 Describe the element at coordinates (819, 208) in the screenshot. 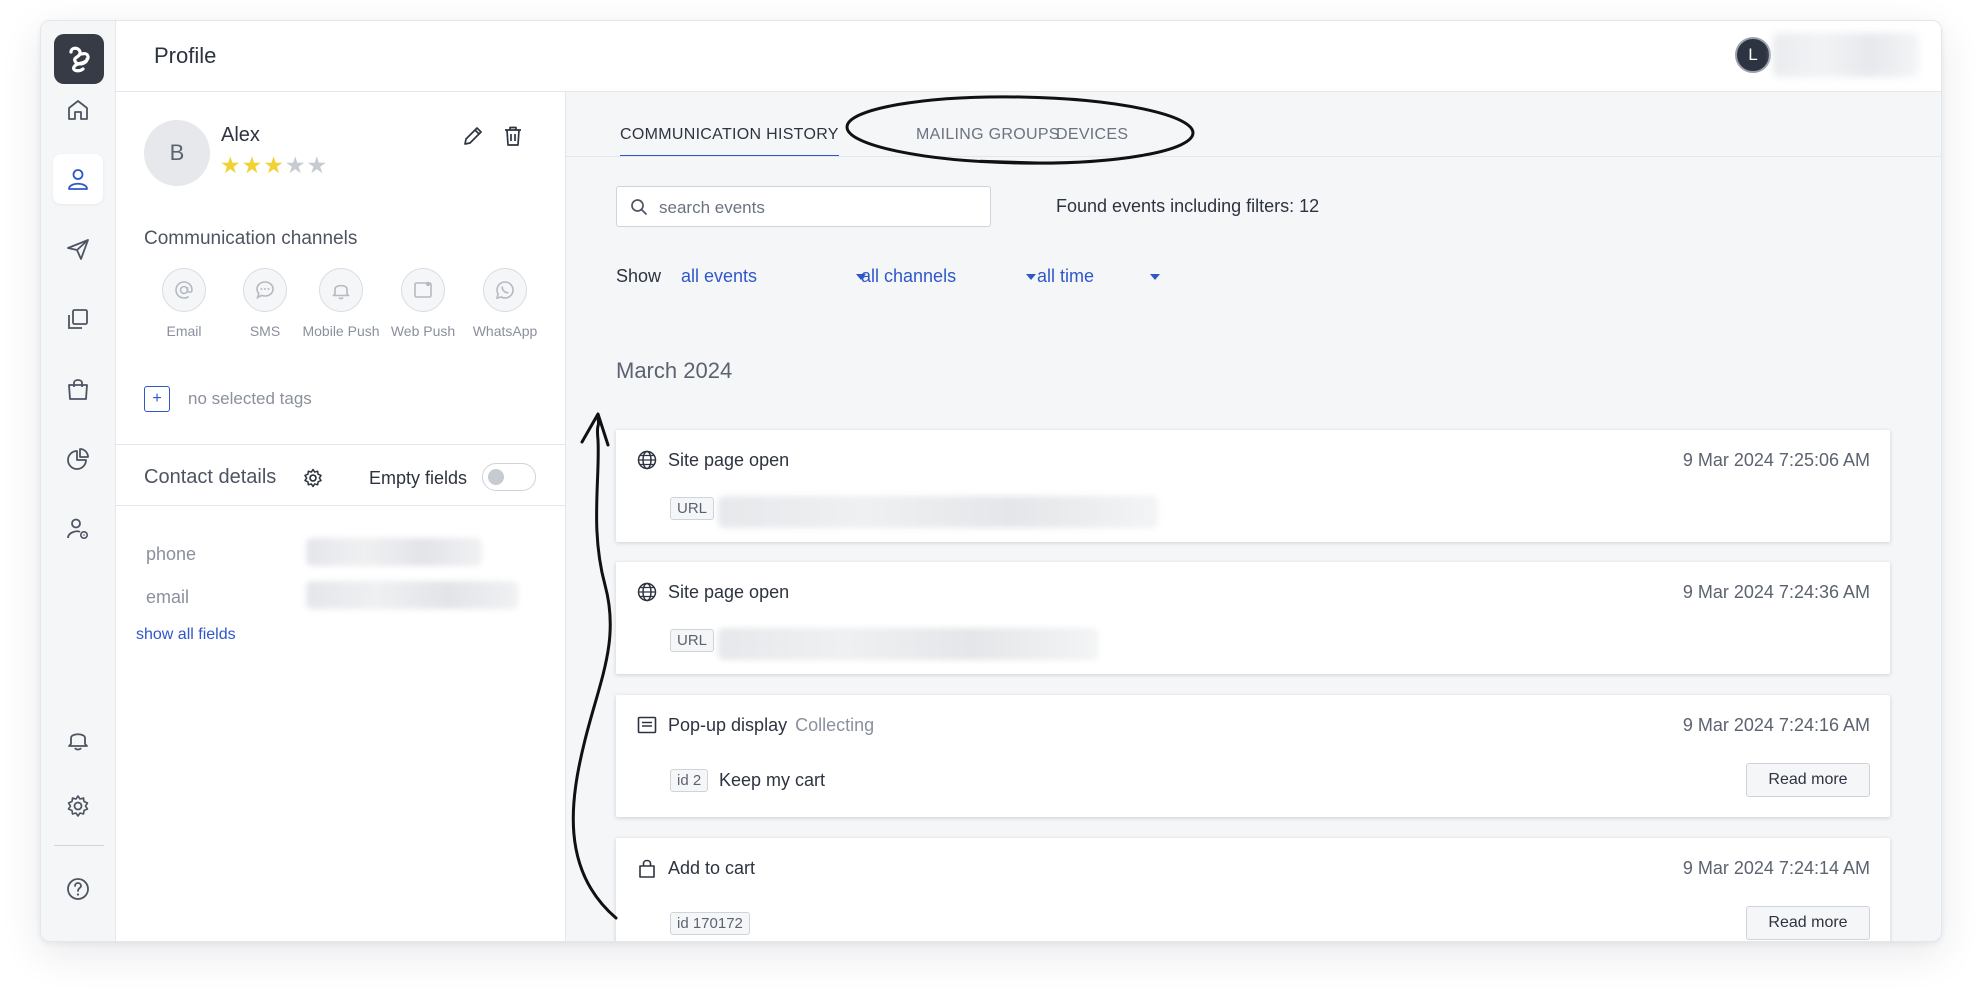

I see `search-input` at that location.